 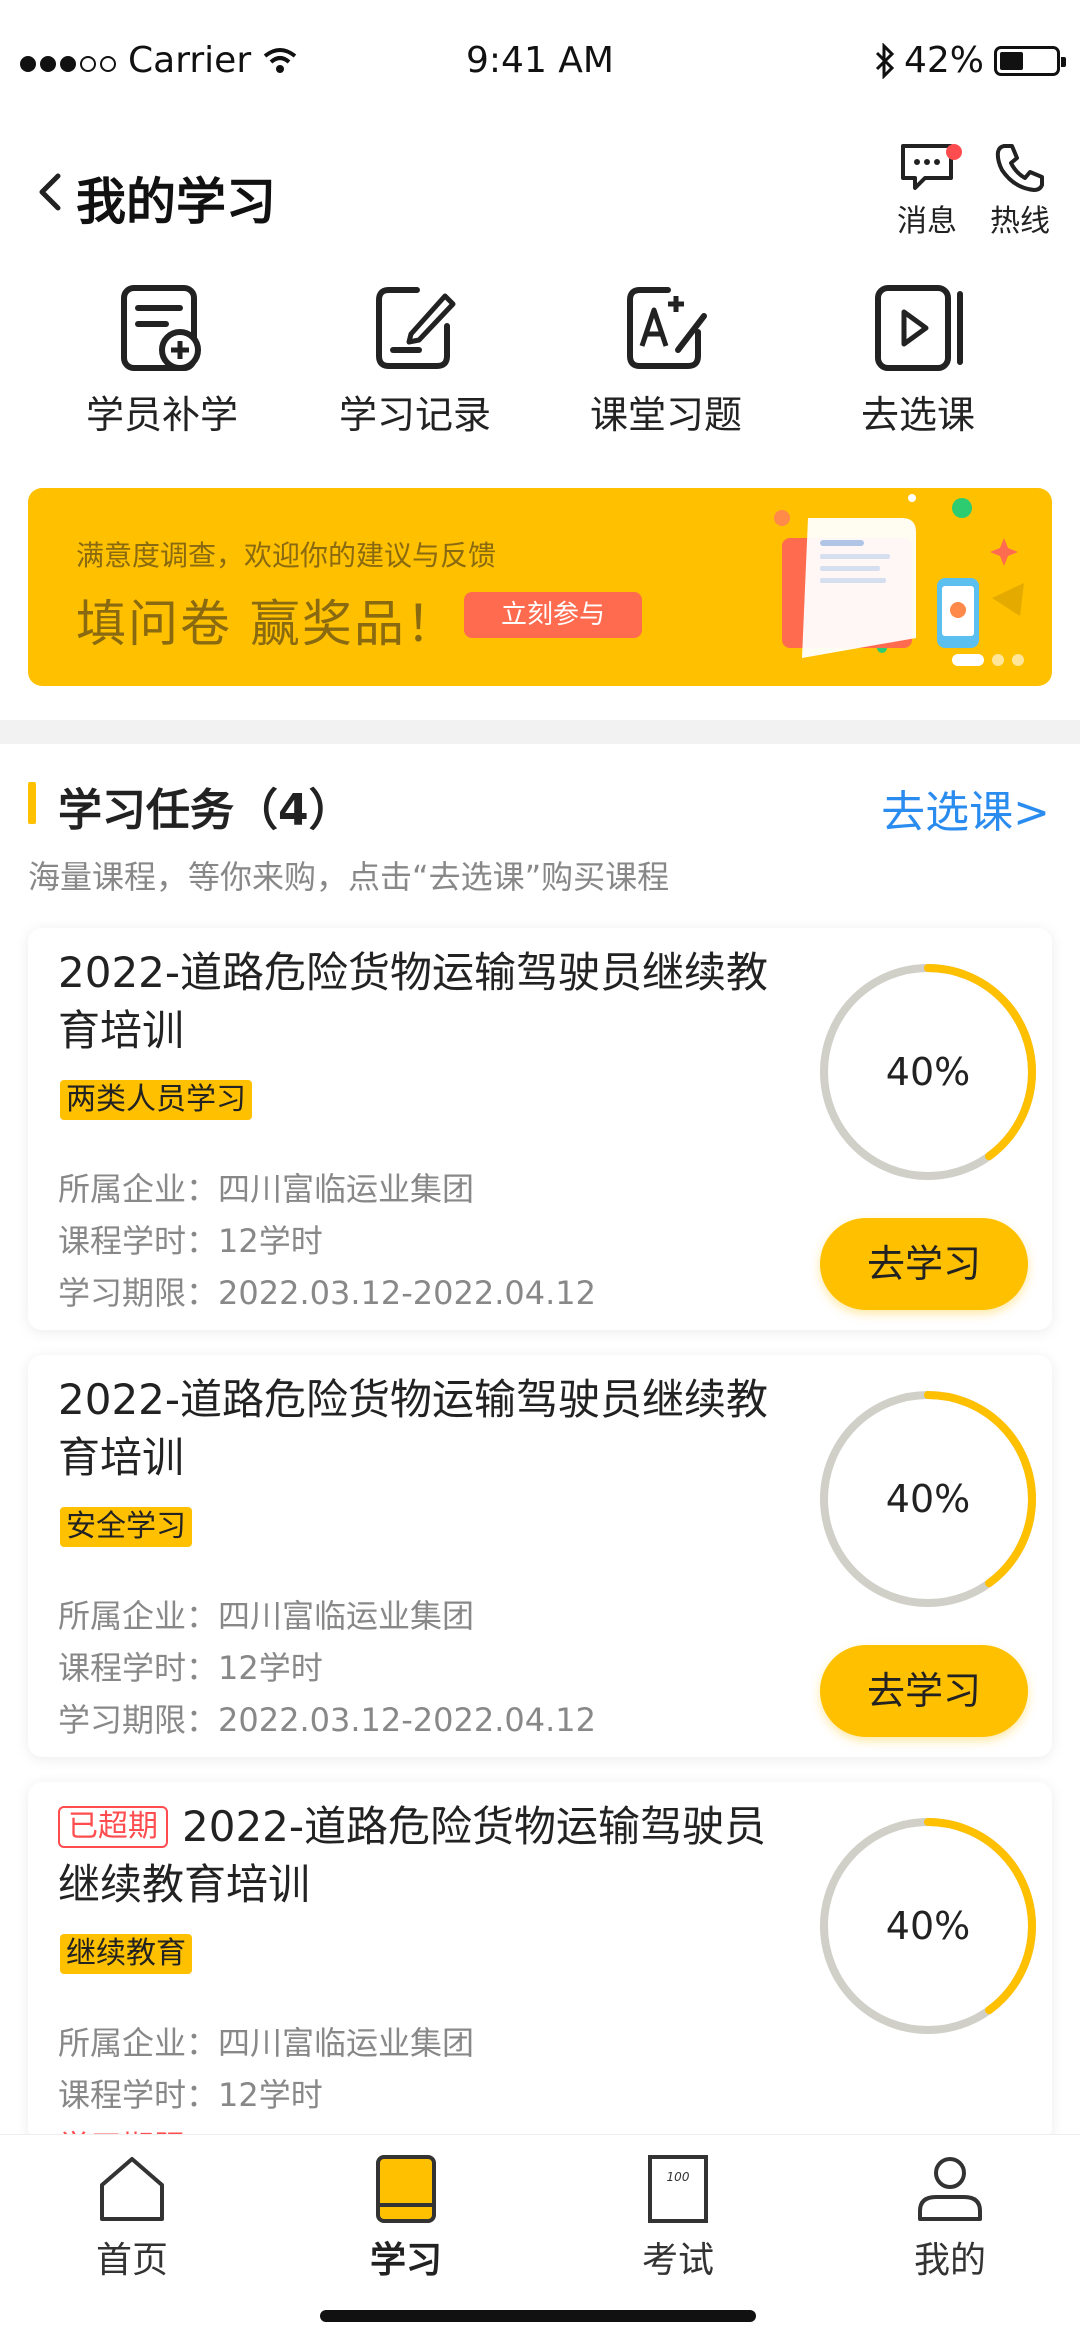 What do you see at coordinates (1020, 221) in the screenshot?
I see `hotline-label: 热线` at bounding box center [1020, 221].